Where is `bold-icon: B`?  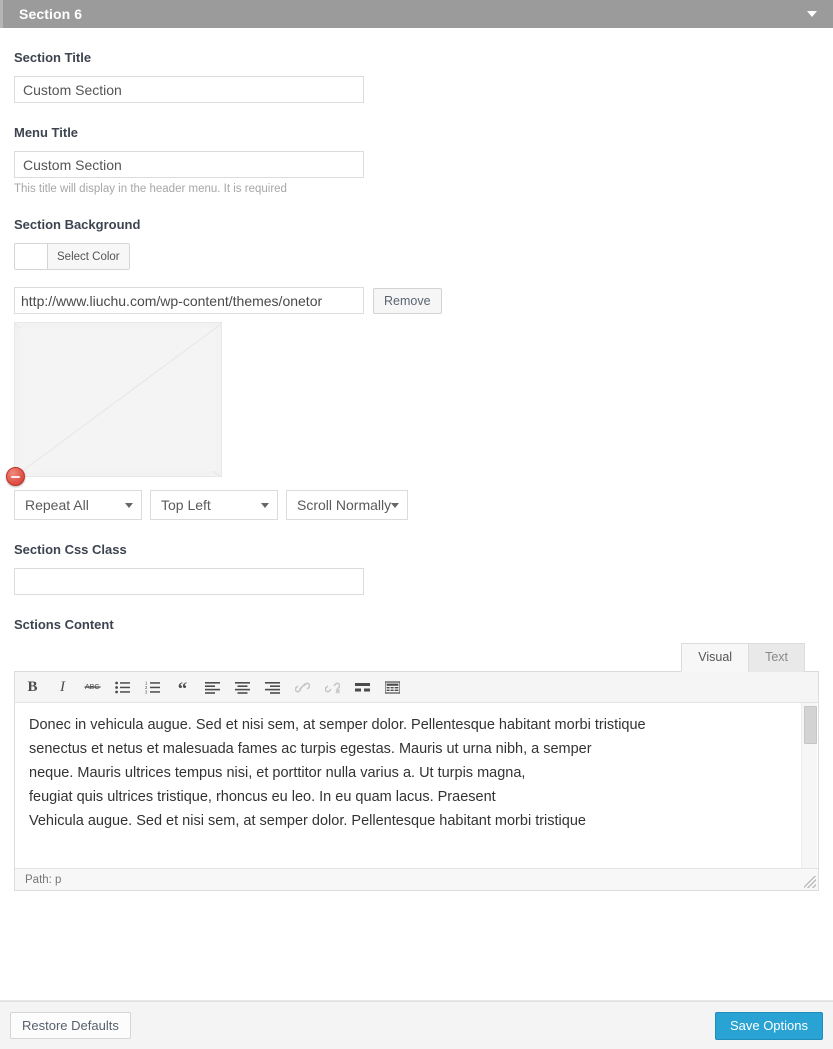 bold-icon: B is located at coordinates (32, 687).